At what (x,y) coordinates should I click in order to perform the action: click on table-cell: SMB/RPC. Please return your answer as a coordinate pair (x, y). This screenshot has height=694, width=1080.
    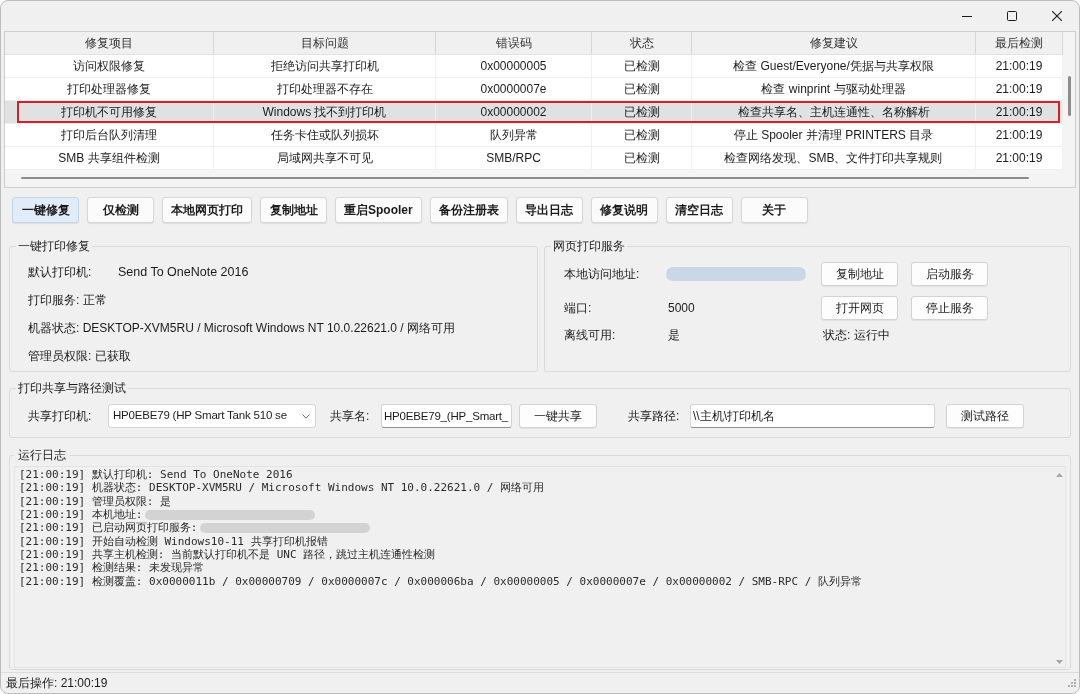
    Looking at the image, I should click on (514, 158).